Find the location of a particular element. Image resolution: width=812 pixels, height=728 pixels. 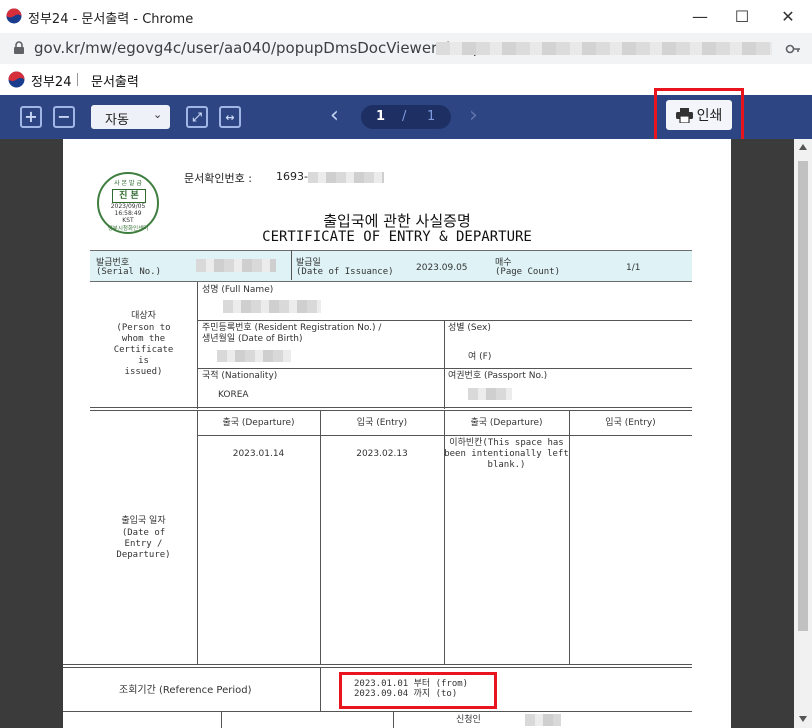

zoom-value: 자동 is located at coordinates (117, 120).